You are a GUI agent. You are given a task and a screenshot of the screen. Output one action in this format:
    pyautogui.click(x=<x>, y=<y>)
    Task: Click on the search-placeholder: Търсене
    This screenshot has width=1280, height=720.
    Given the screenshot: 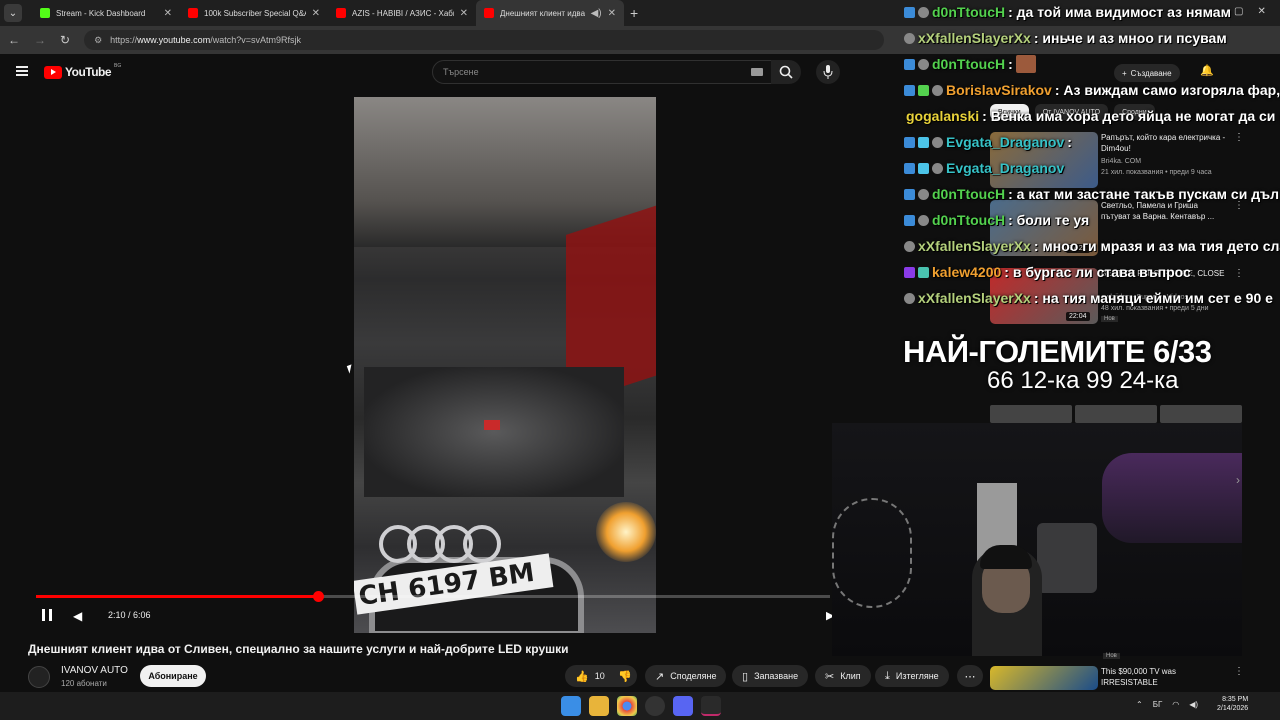 What is the action you would take?
    pyautogui.click(x=461, y=72)
    